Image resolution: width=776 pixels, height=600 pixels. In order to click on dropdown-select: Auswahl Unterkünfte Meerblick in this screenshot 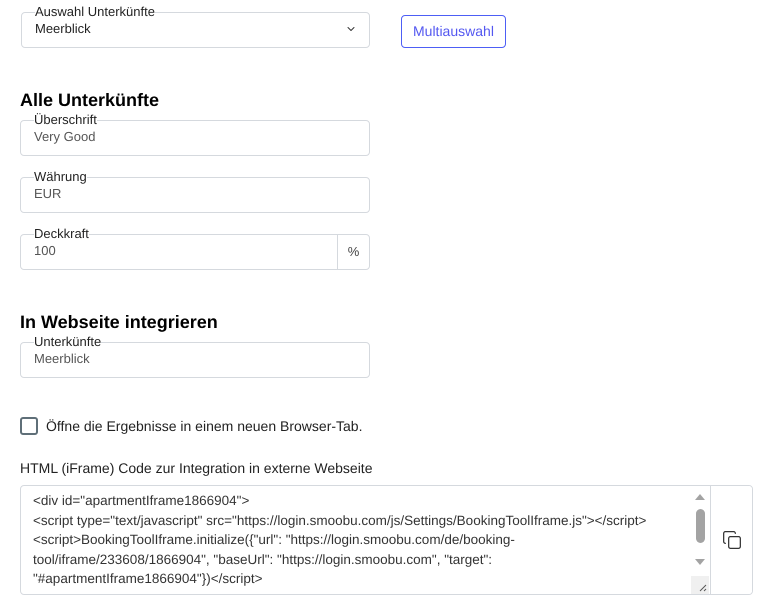, I will do `click(195, 26)`.